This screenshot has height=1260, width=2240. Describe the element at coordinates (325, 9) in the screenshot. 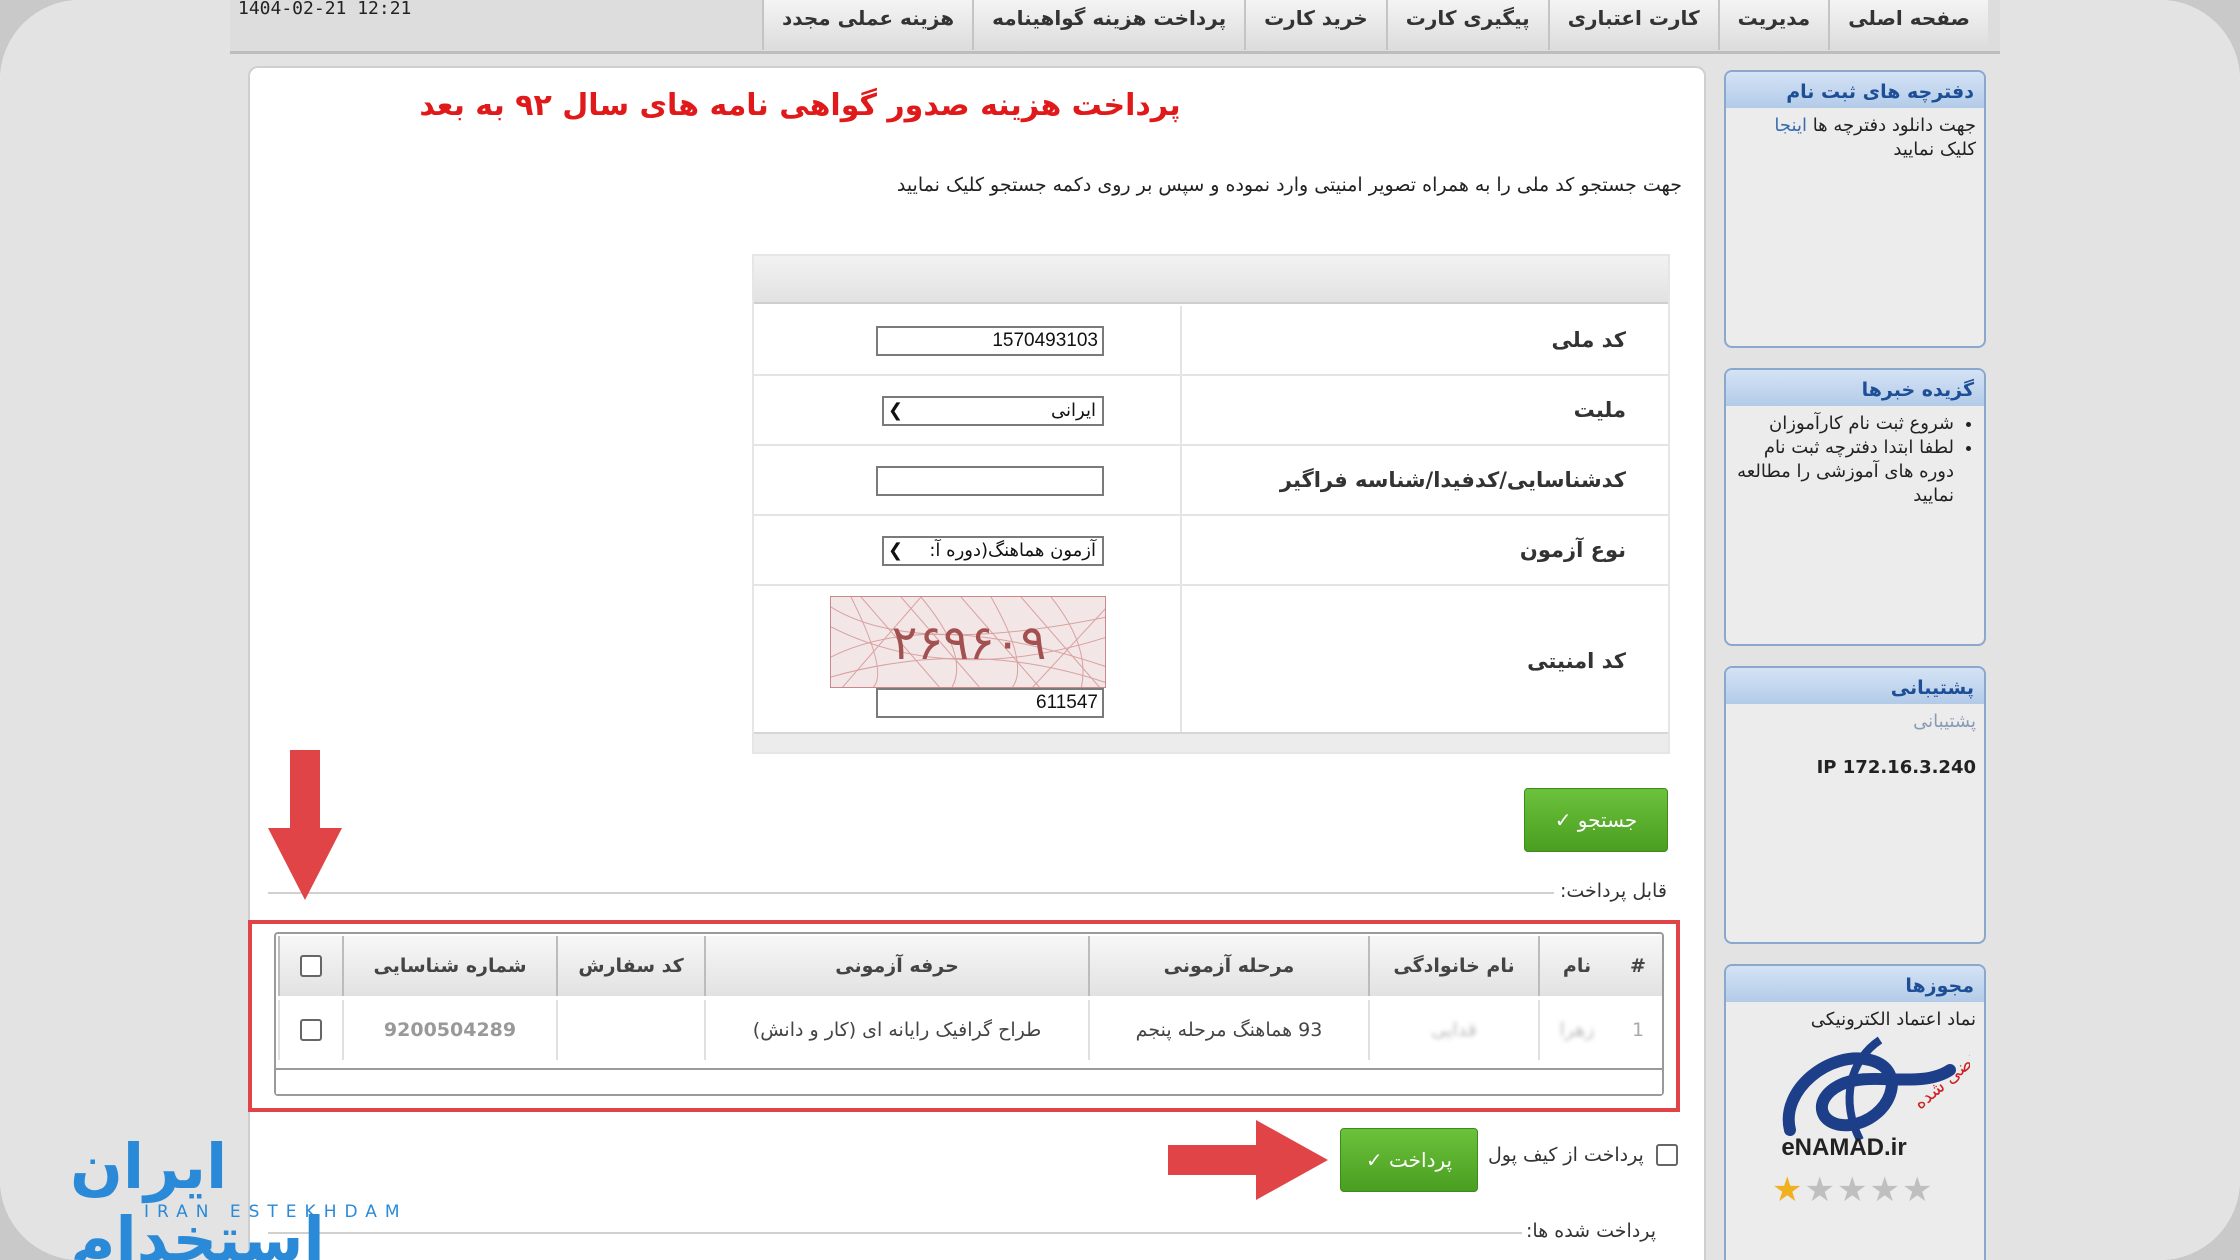

I see `datetime-display: 1404-02-21 12:21` at that location.